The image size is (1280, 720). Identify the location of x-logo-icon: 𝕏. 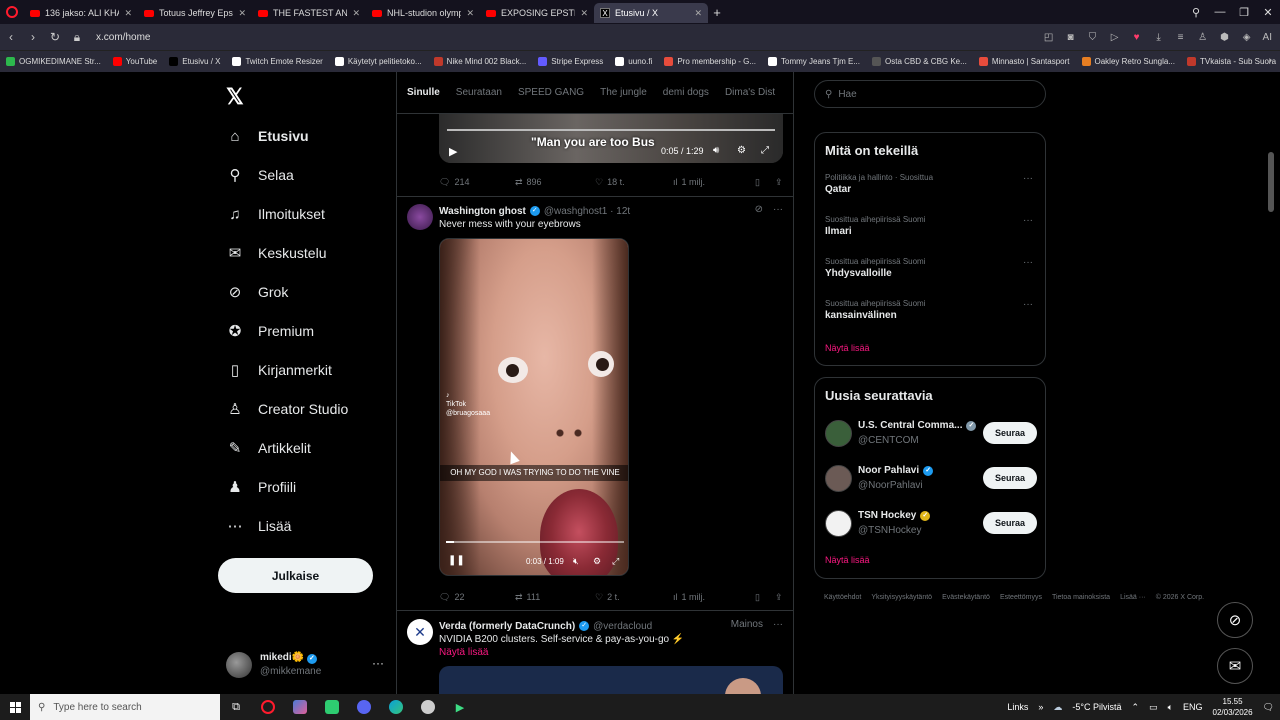
(235, 97).